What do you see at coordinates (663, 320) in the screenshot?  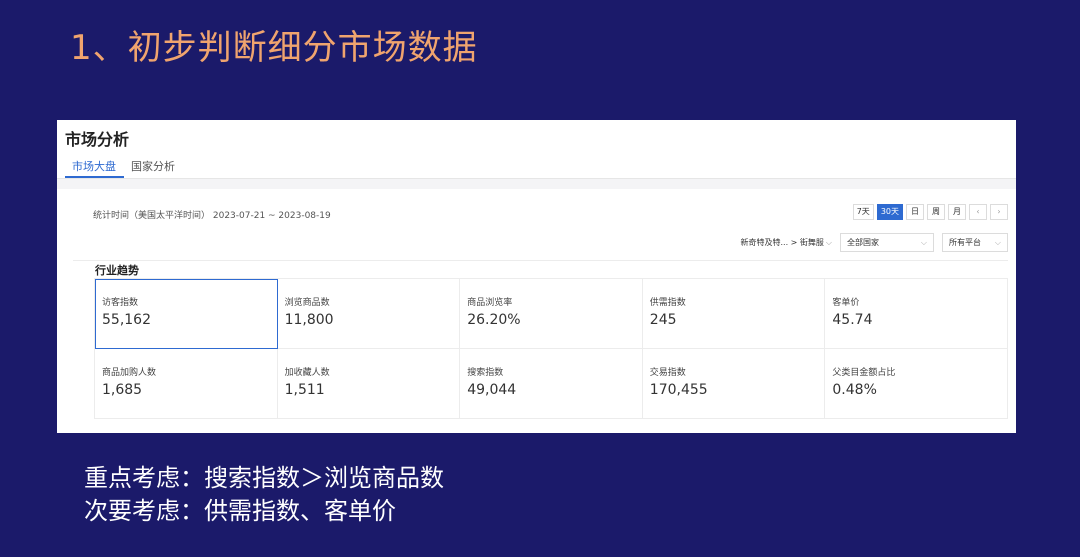 I see `metric-value: 245` at bounding box center [663, 320].